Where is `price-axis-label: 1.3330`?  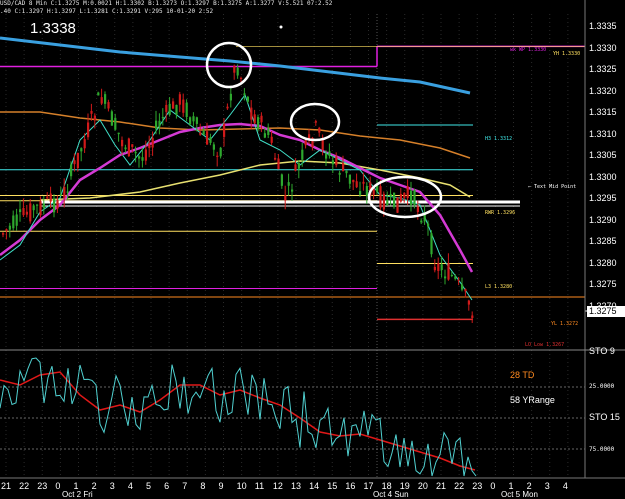 price-axis-label: 1.3330 is located at coordinates (603, 47).